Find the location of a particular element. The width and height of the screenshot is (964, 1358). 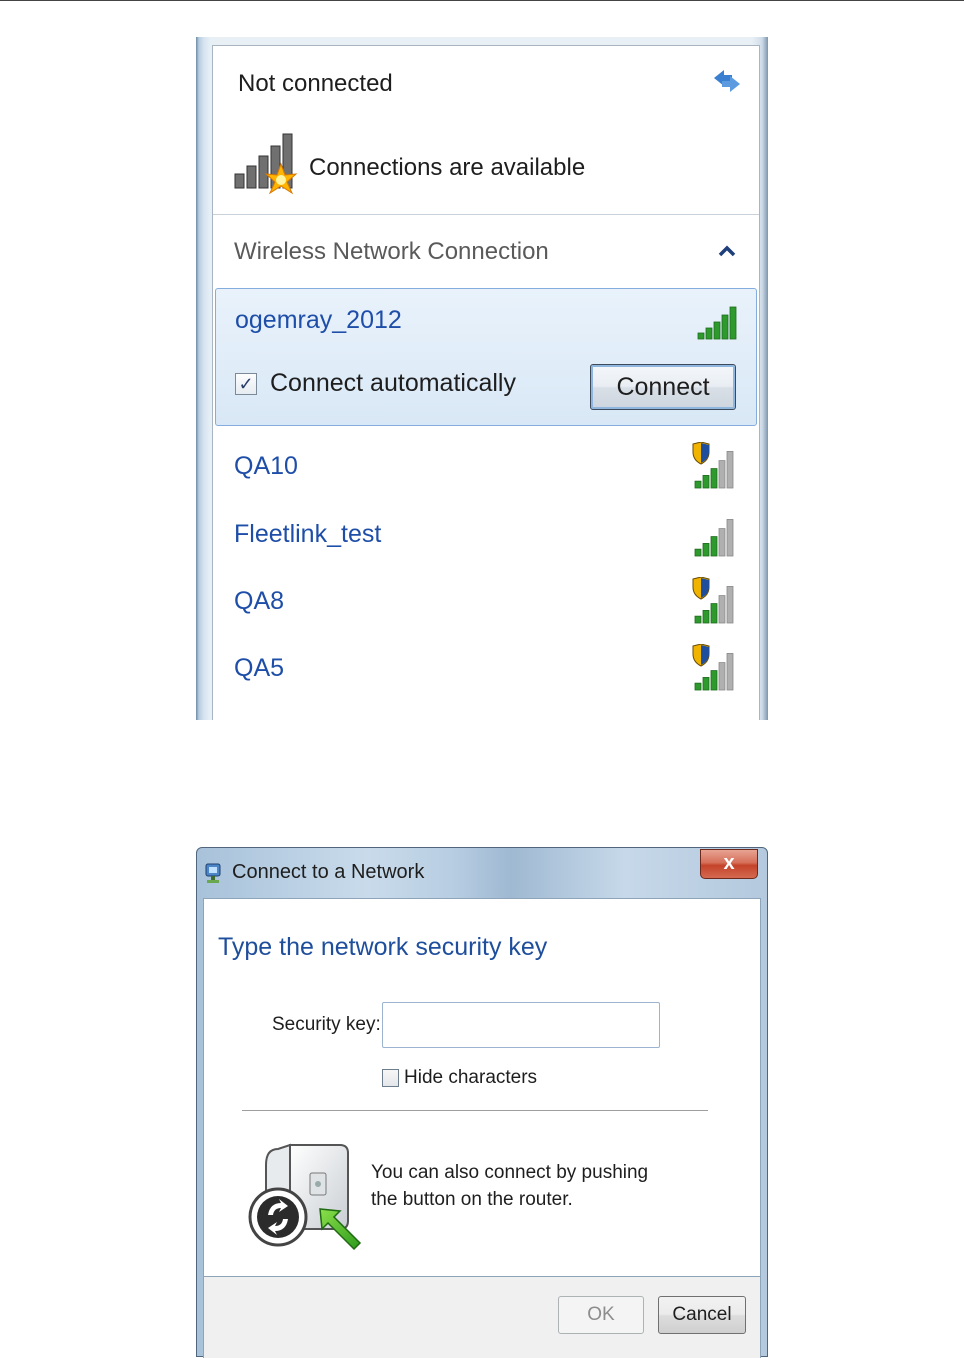

security-key-label: Security key: is located at coordinates (326, 1024).